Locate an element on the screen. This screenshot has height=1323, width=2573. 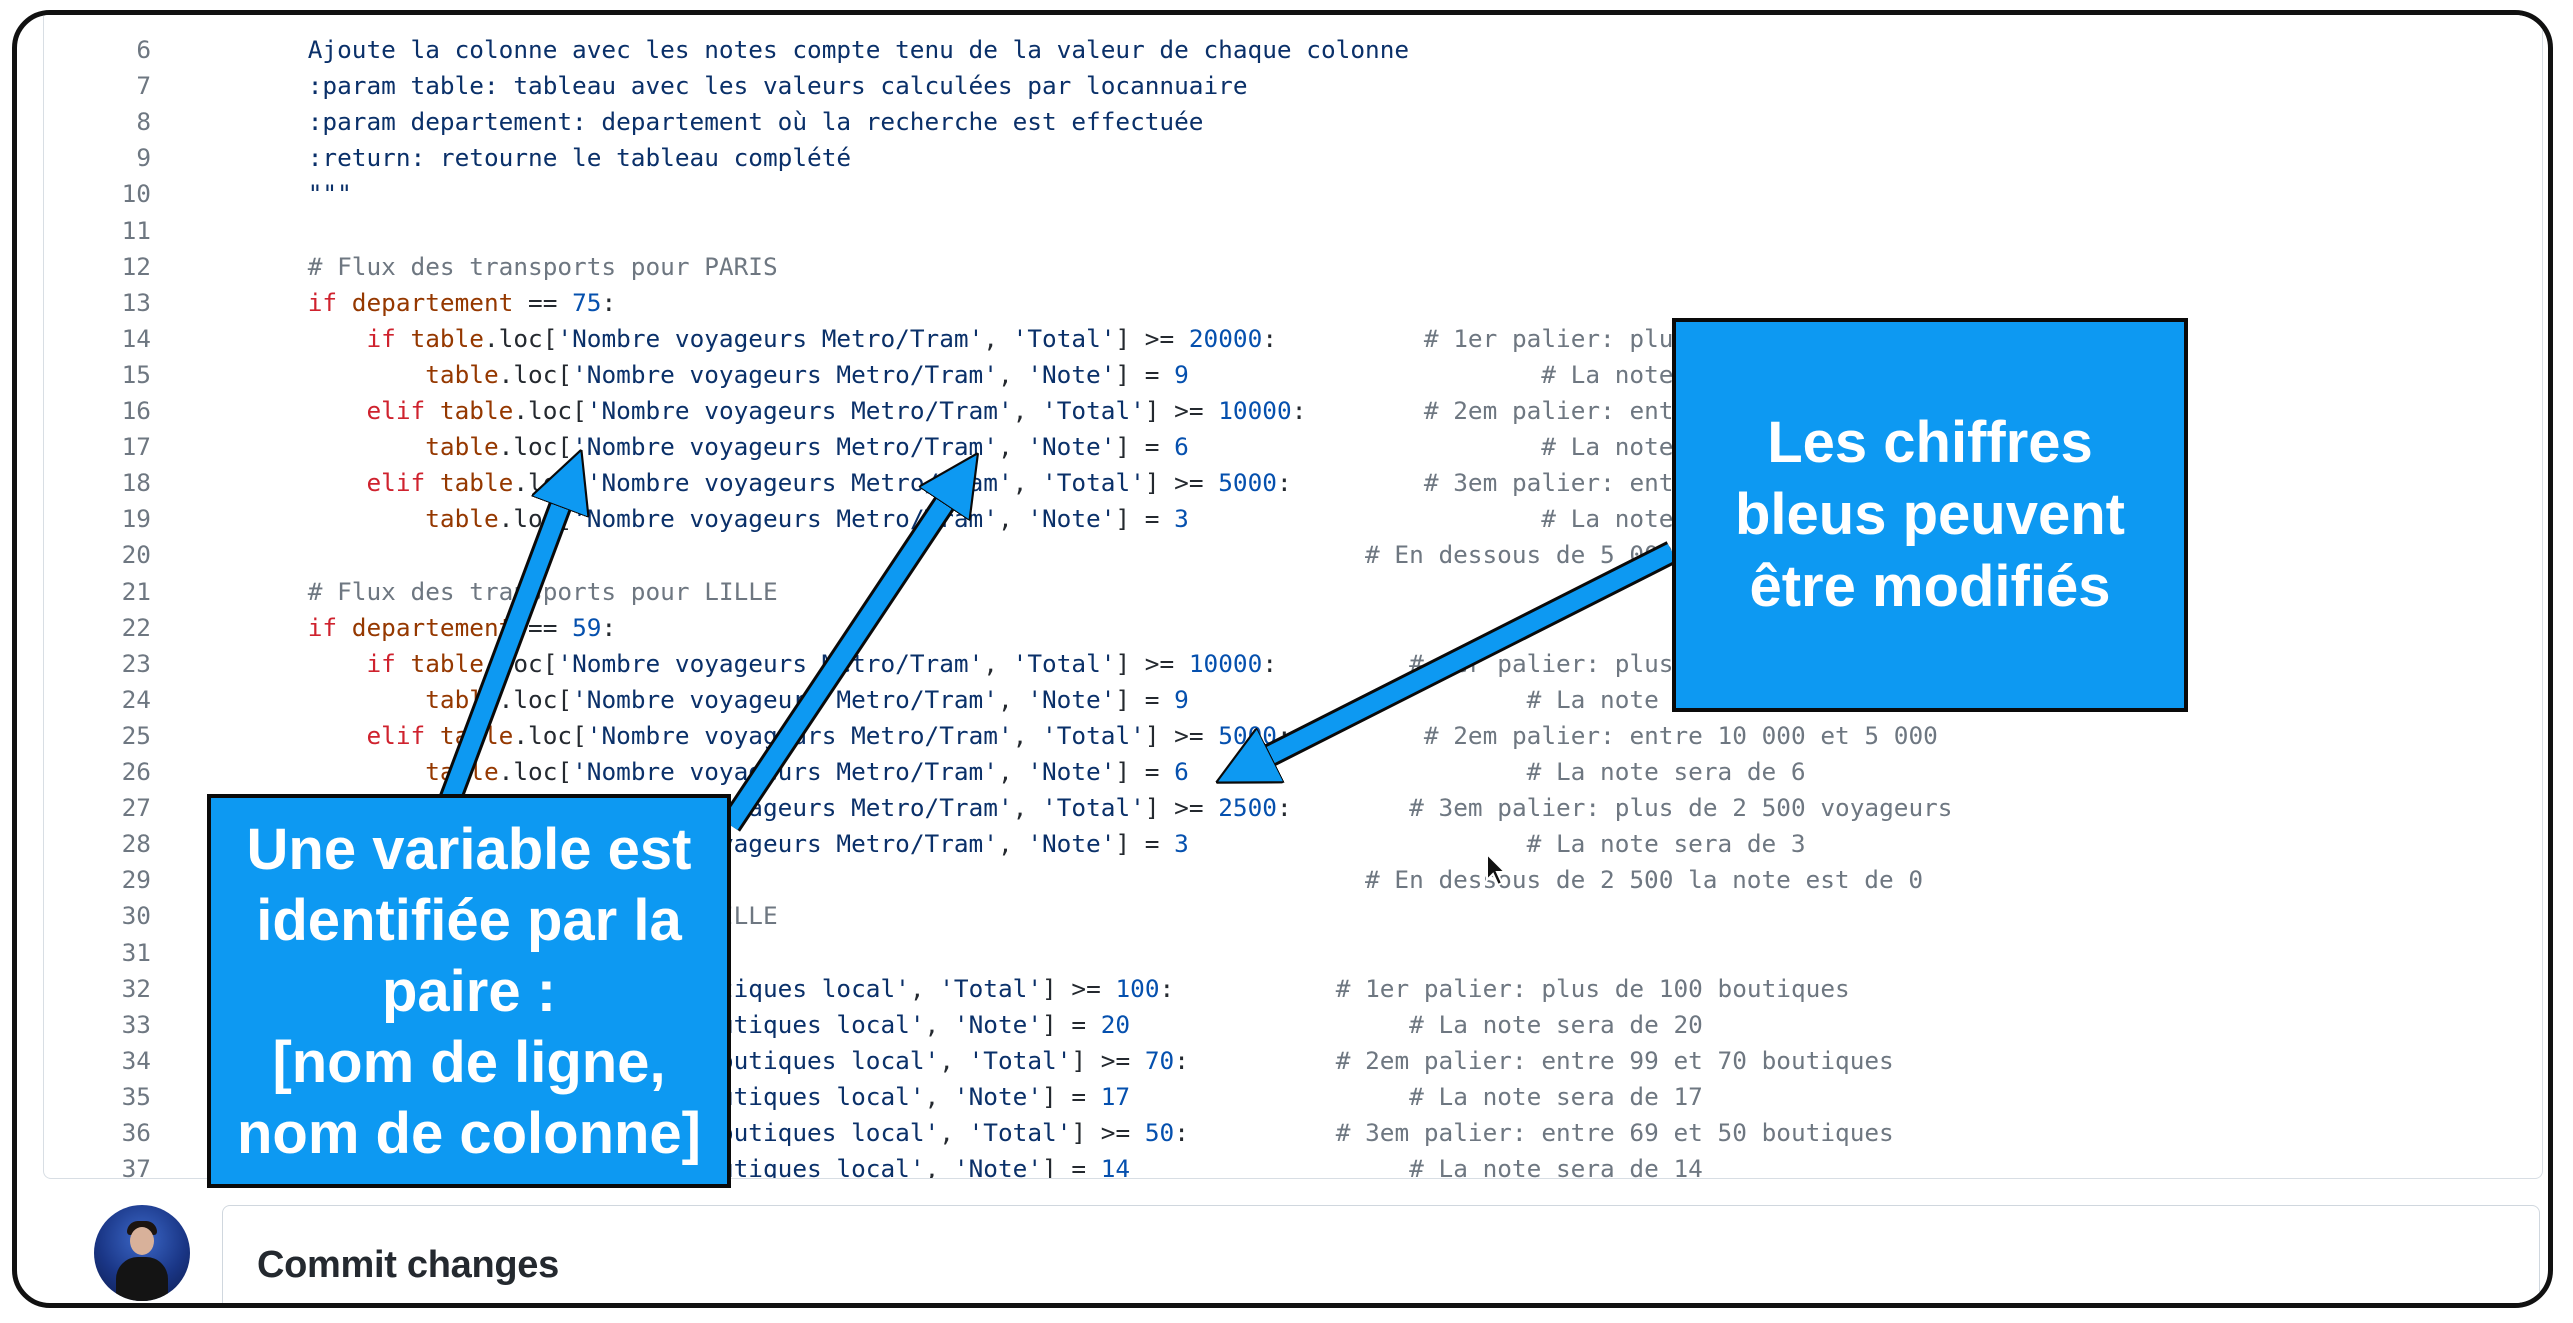
mouse-cursor-icon is located at coordinates (1497, 869).